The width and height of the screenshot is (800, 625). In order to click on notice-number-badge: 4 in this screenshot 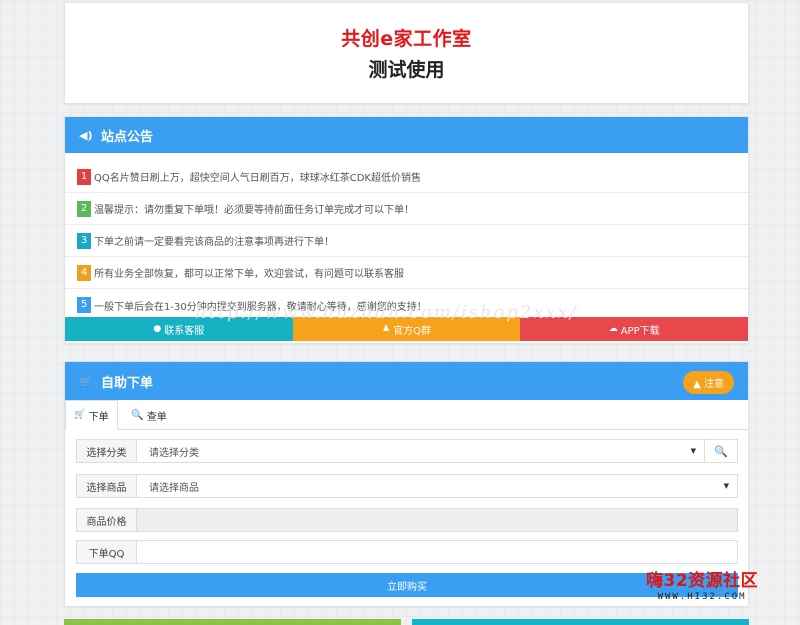, I will do `click(84, 272)`.